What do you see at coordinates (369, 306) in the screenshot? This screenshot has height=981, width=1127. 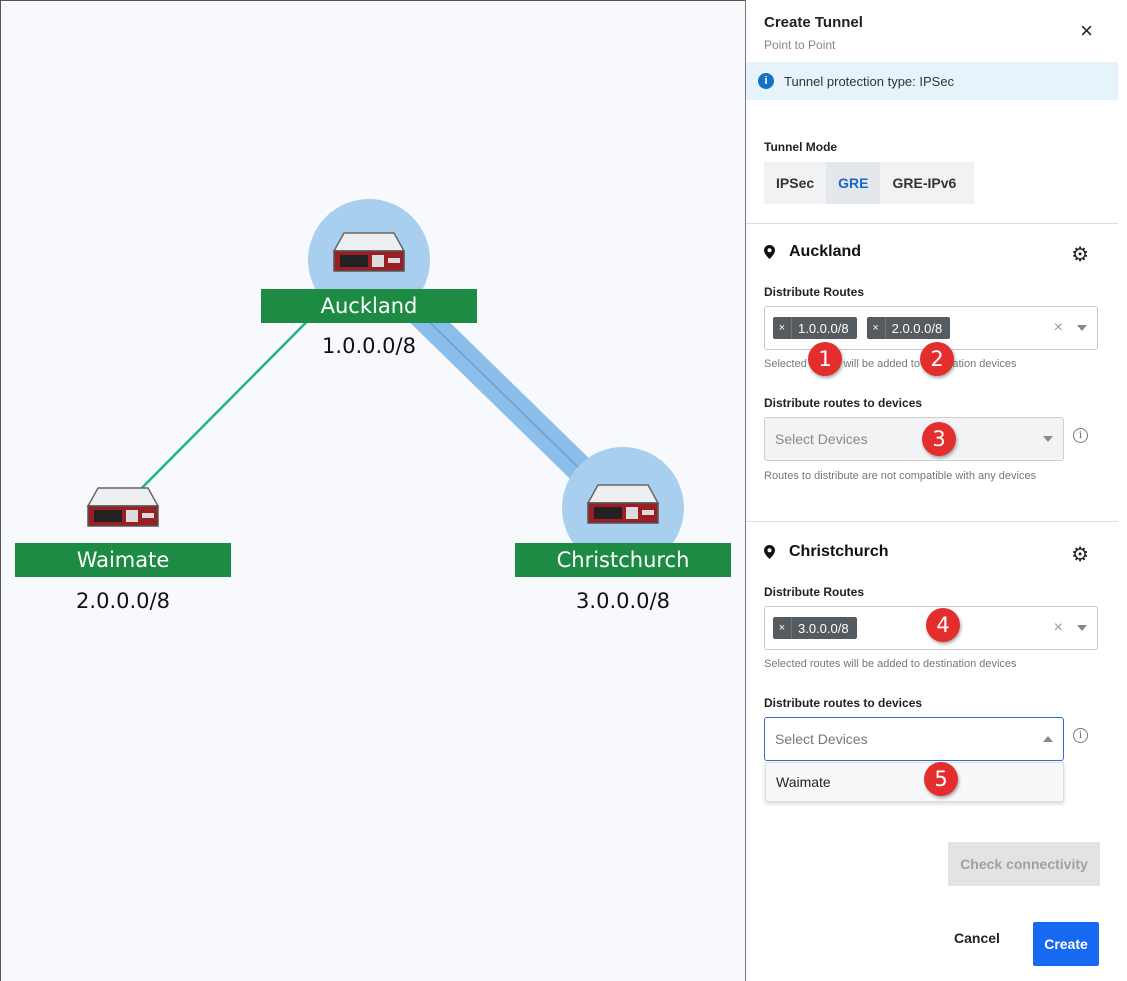 I see `node-label-auckland: Auckland` at bounding box center [369, 306].